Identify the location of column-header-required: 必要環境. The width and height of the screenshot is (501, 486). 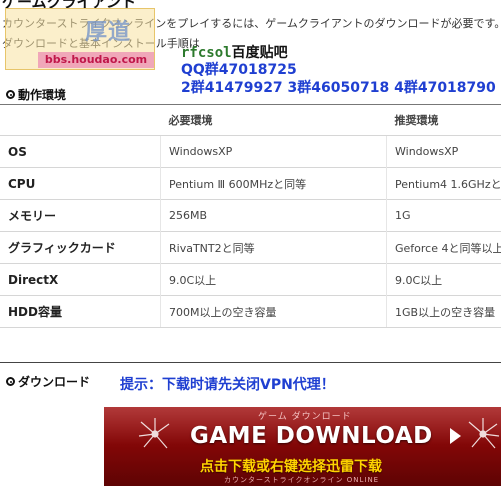
(190, 120).